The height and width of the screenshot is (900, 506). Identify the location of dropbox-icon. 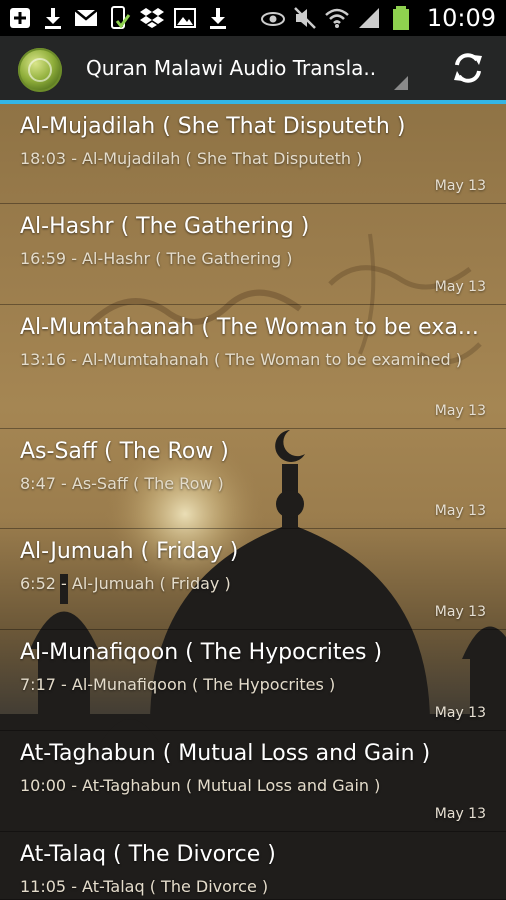
(152, 18).